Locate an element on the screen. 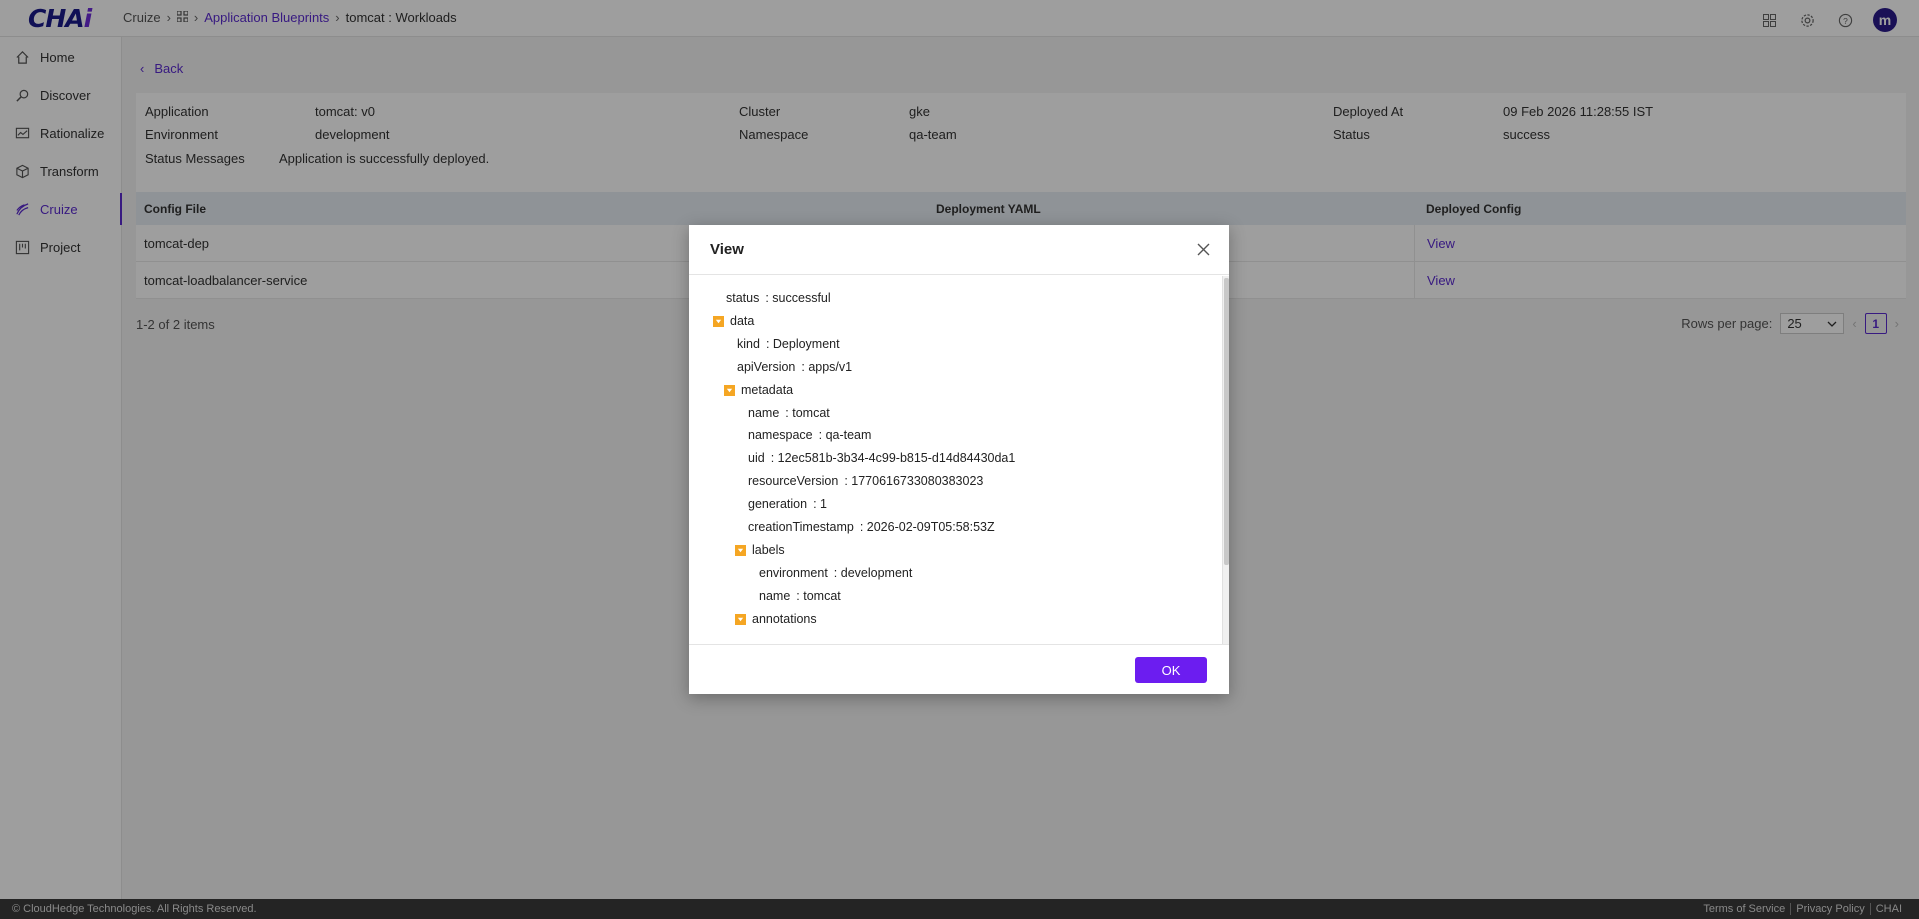  tree-node: resourceVersion: 1770616733080383023 is located at coordinates (866, 481).